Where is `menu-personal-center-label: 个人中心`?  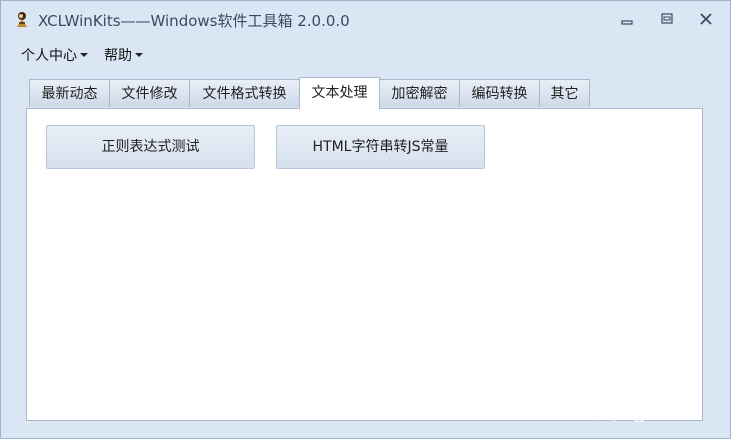
menu-personal-center-label: 个人中心 is located at coordinates (49, 56).